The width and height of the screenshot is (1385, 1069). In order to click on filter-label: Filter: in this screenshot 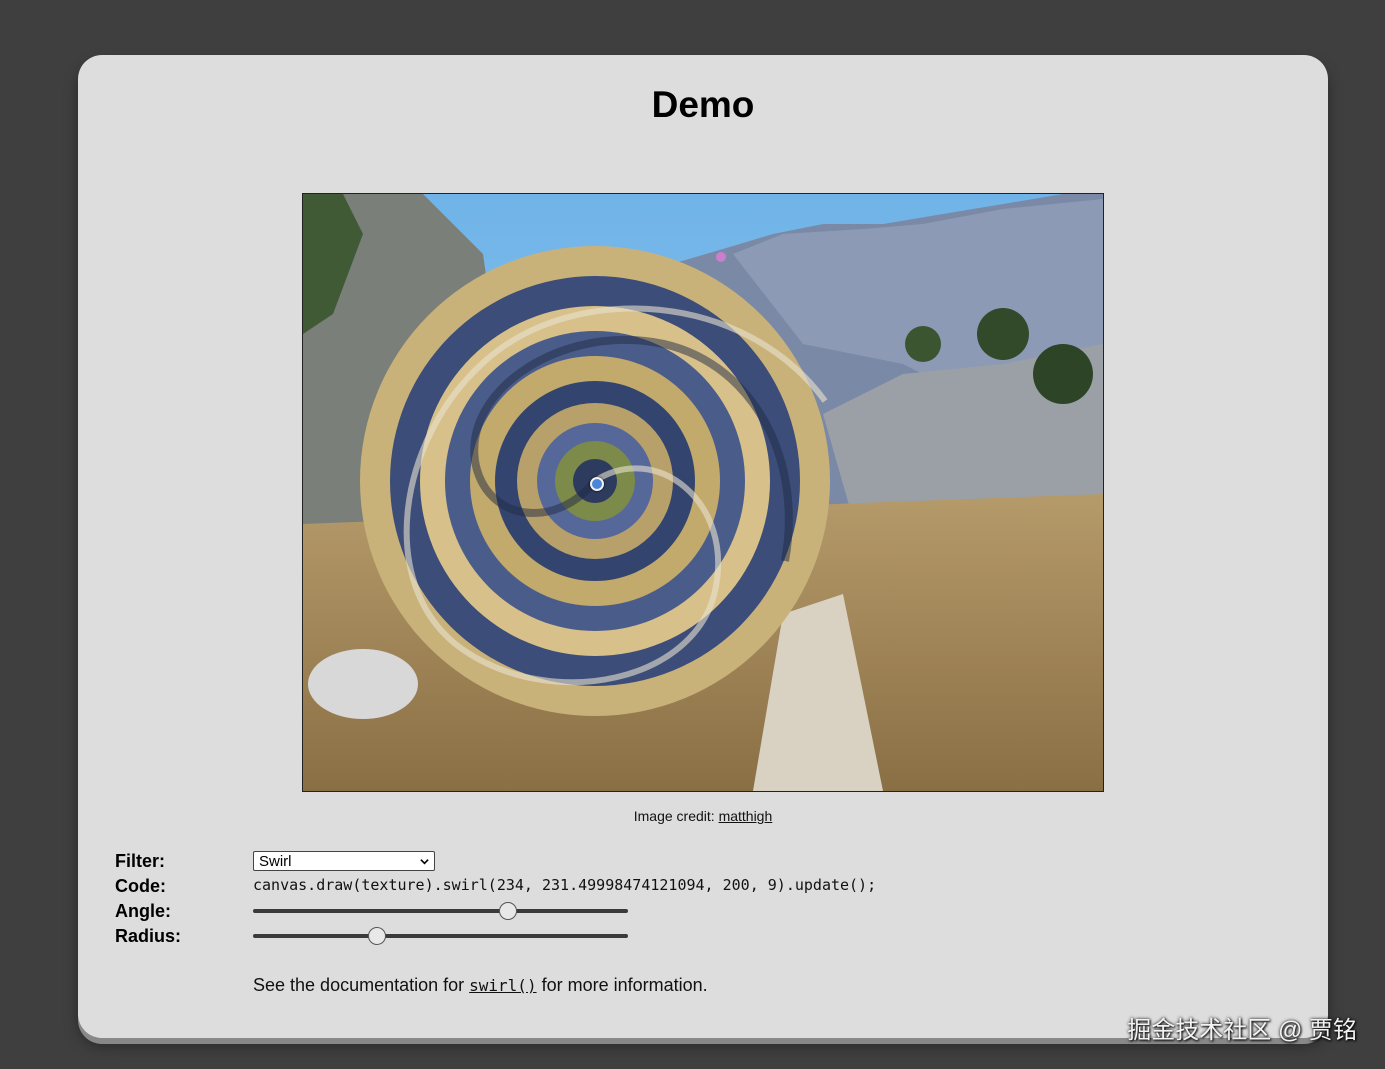, I will do `click(140, 861)`.